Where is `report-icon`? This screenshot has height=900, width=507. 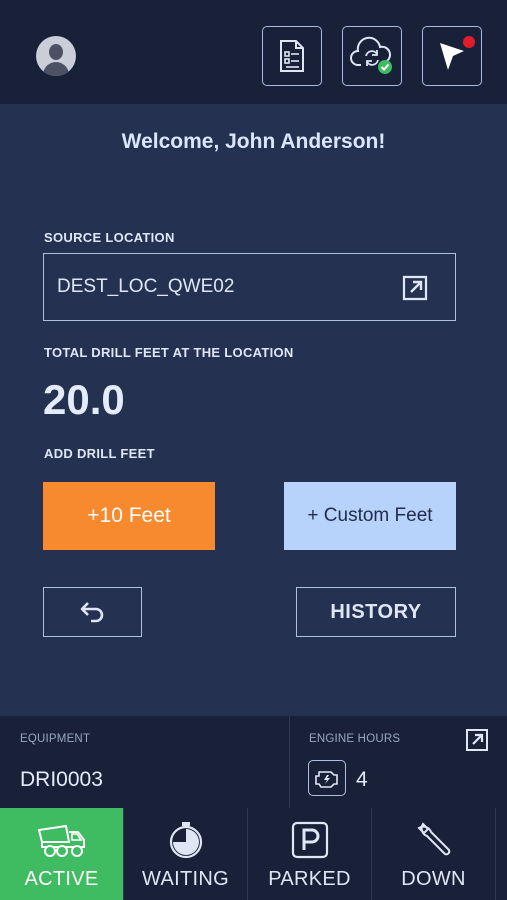
report-icon is located at coordinates (292, 56).